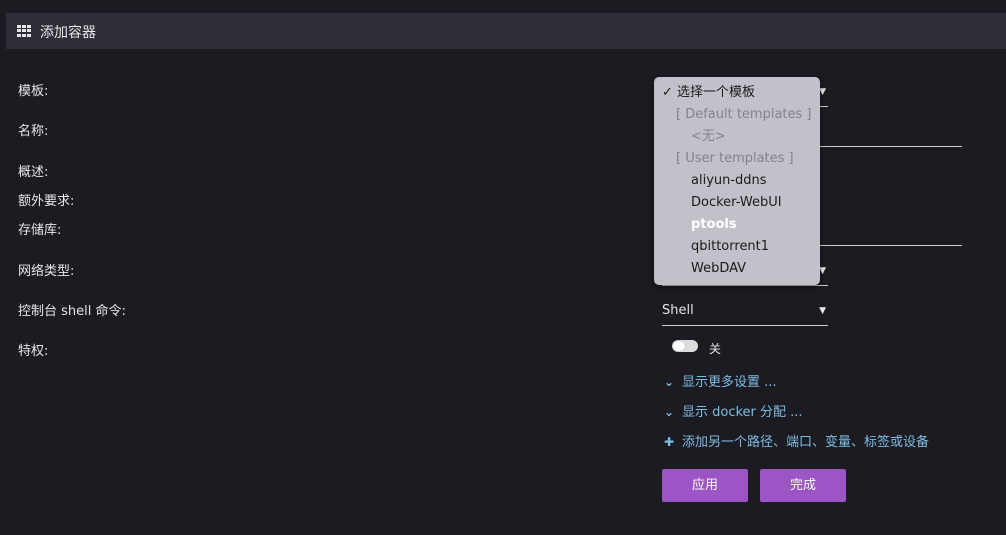 The width and height of the screenshot is (1006, 535). Describe the element at coordinates (774, 203) in the screenshot. I see `dropdown-option: Docker-WebUI` at that location.